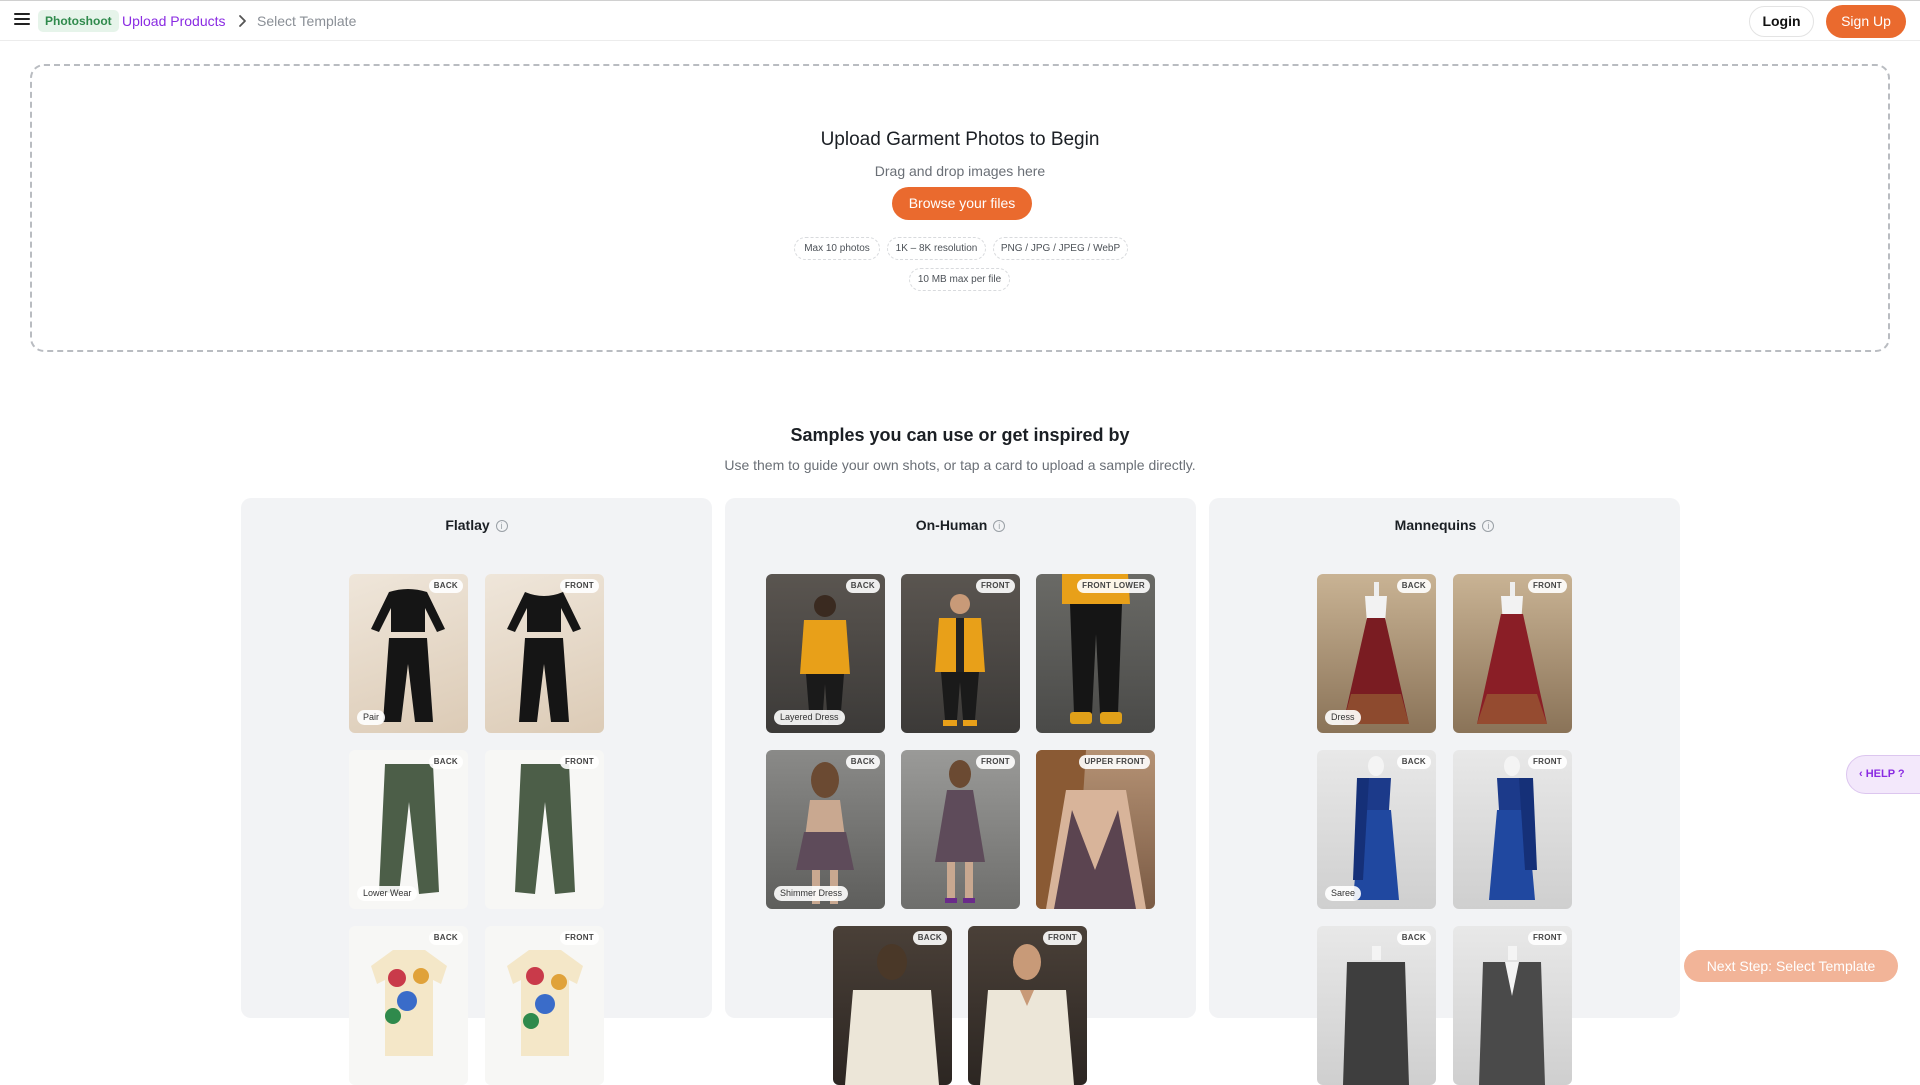 Image resolution: width=1920 pixels, height=1085 pixels. What do you see at coordinates (892, 1014) in the screenshot?
I see `man-shirt-back-image` at bounding box center [892, 1014].